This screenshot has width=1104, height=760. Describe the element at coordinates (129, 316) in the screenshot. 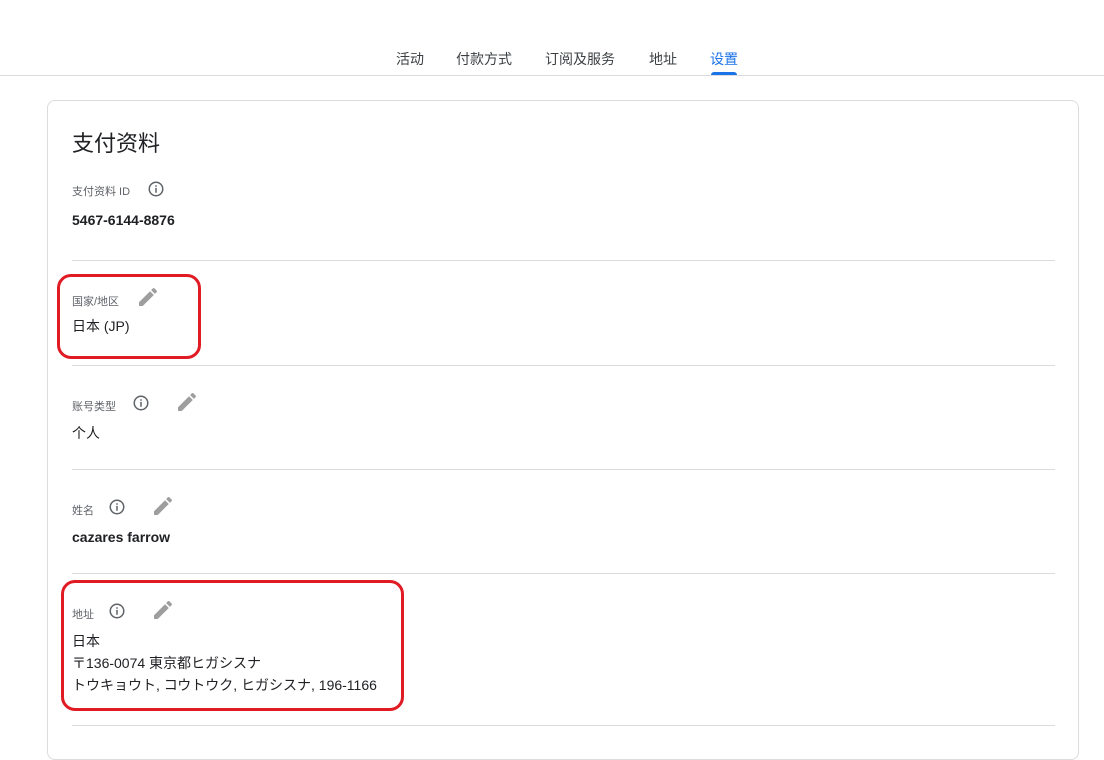

I see `highlight-annotation-country` at that location.